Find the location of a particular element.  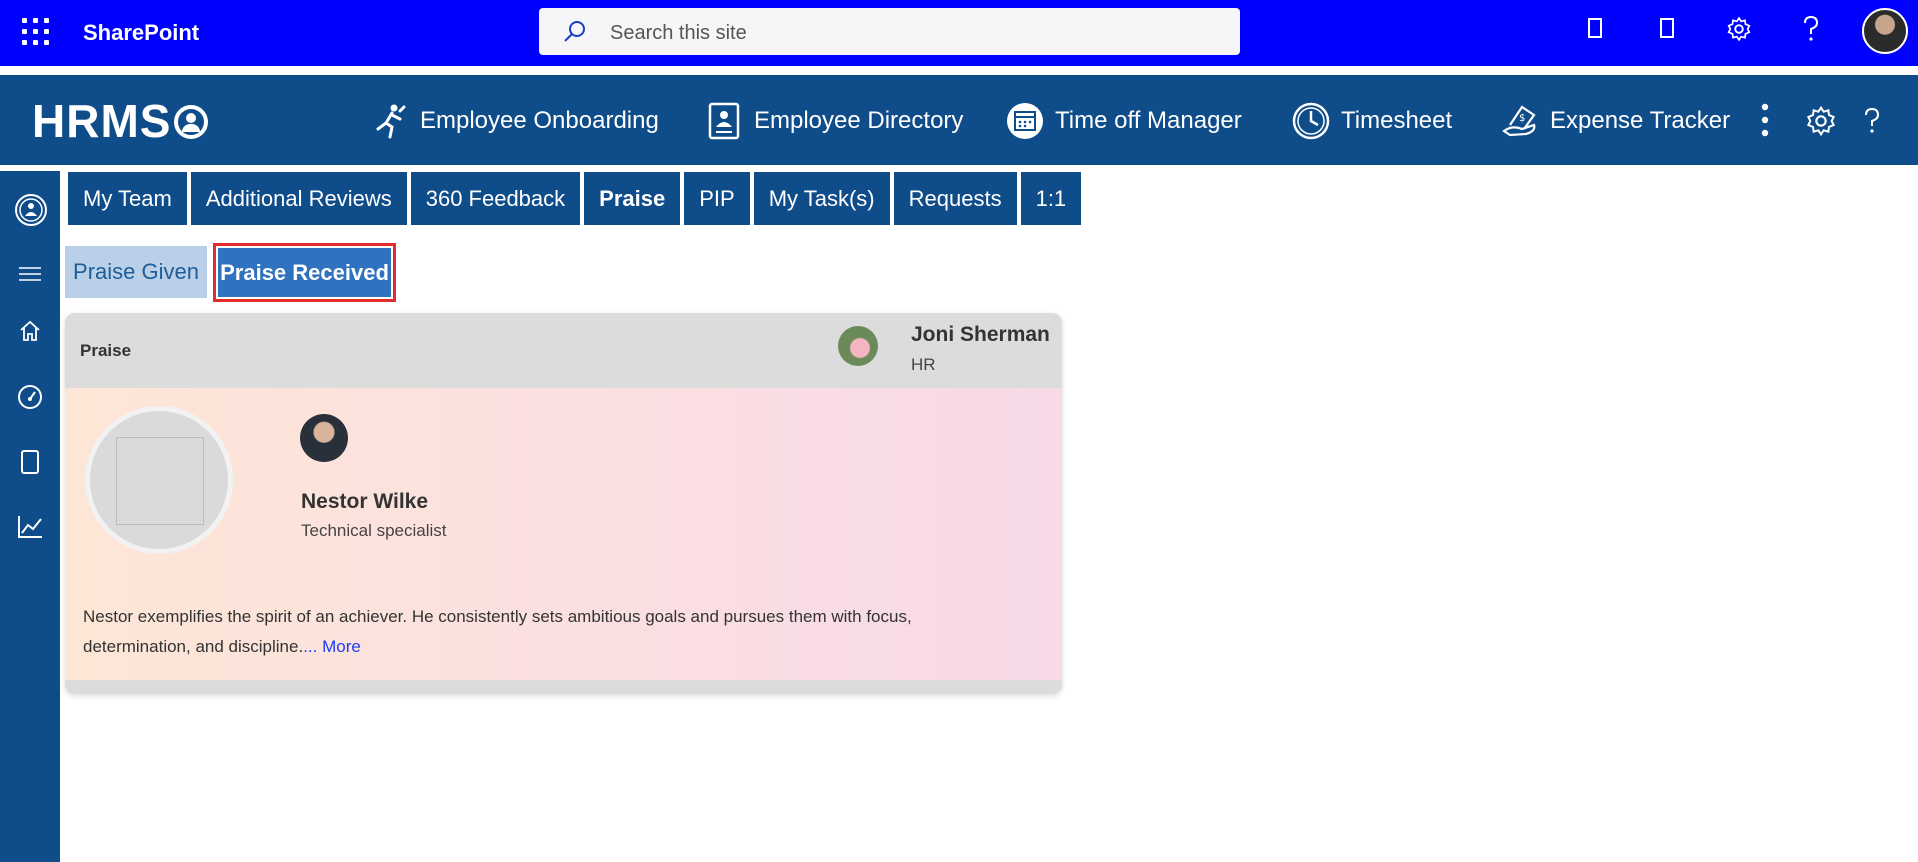

document-icon is located at coordinates (30, 462).